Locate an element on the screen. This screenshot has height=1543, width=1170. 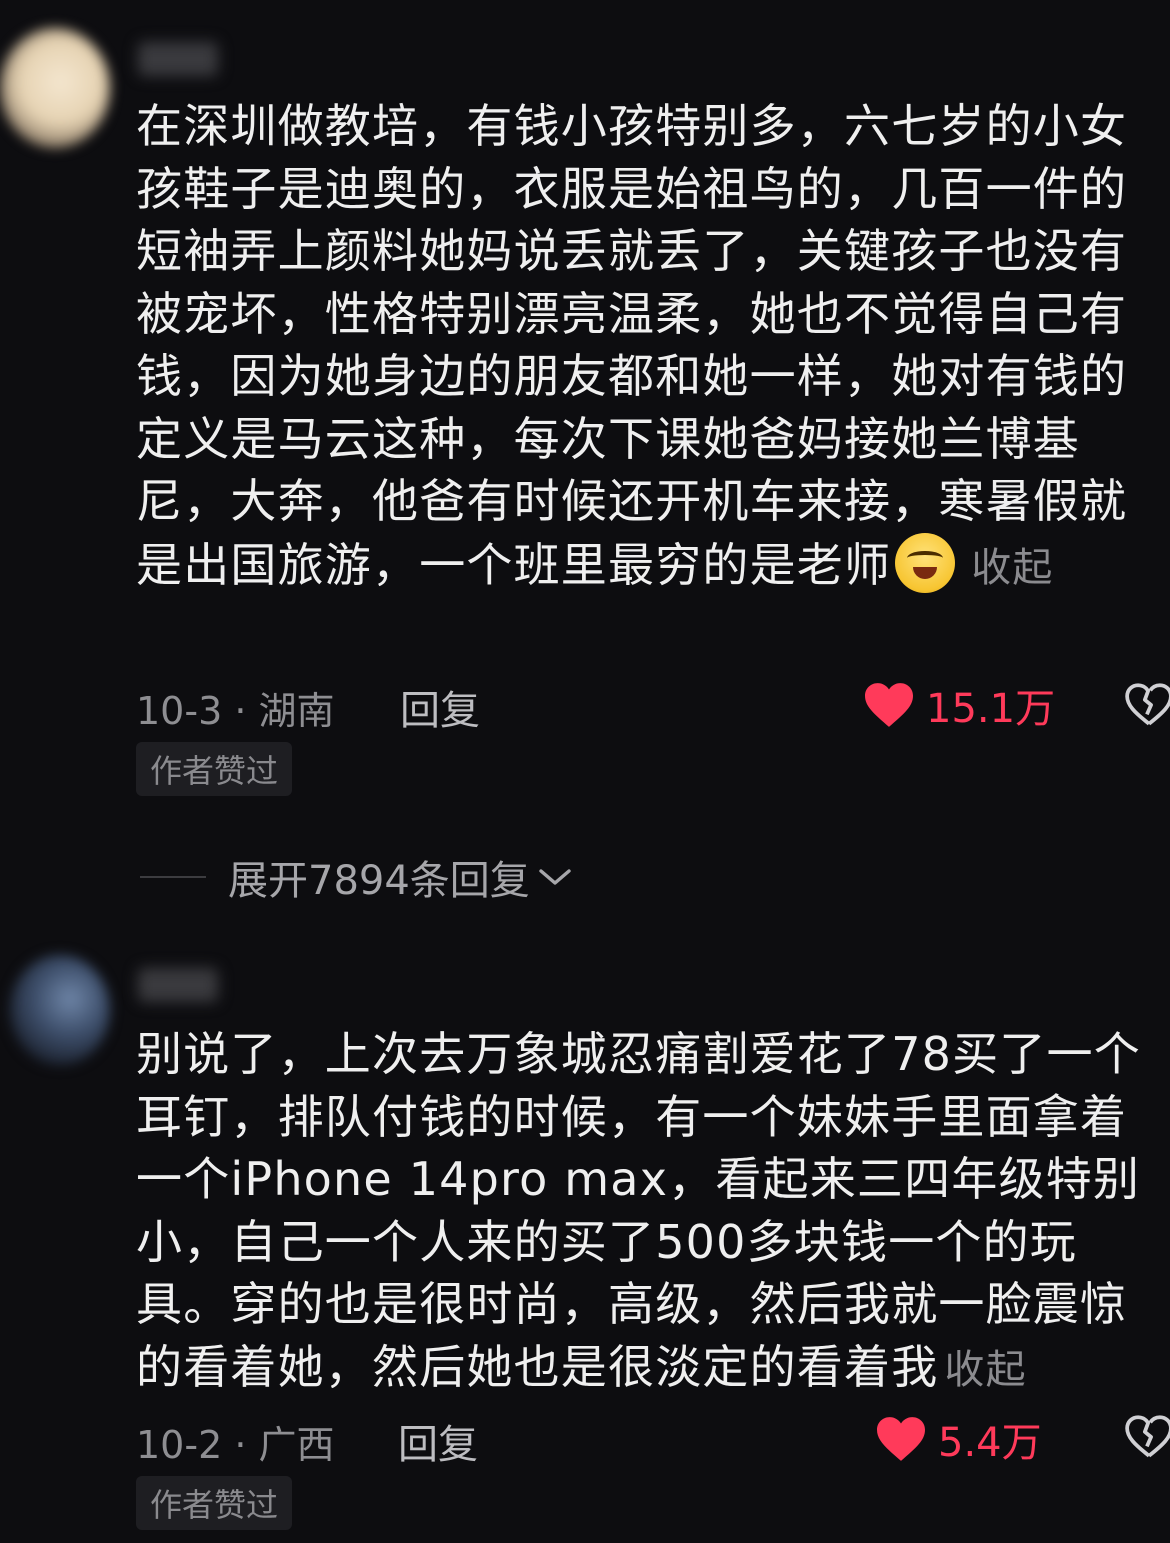
date-location: 10-2 · 广西 is located at coordinates (235, 1445).